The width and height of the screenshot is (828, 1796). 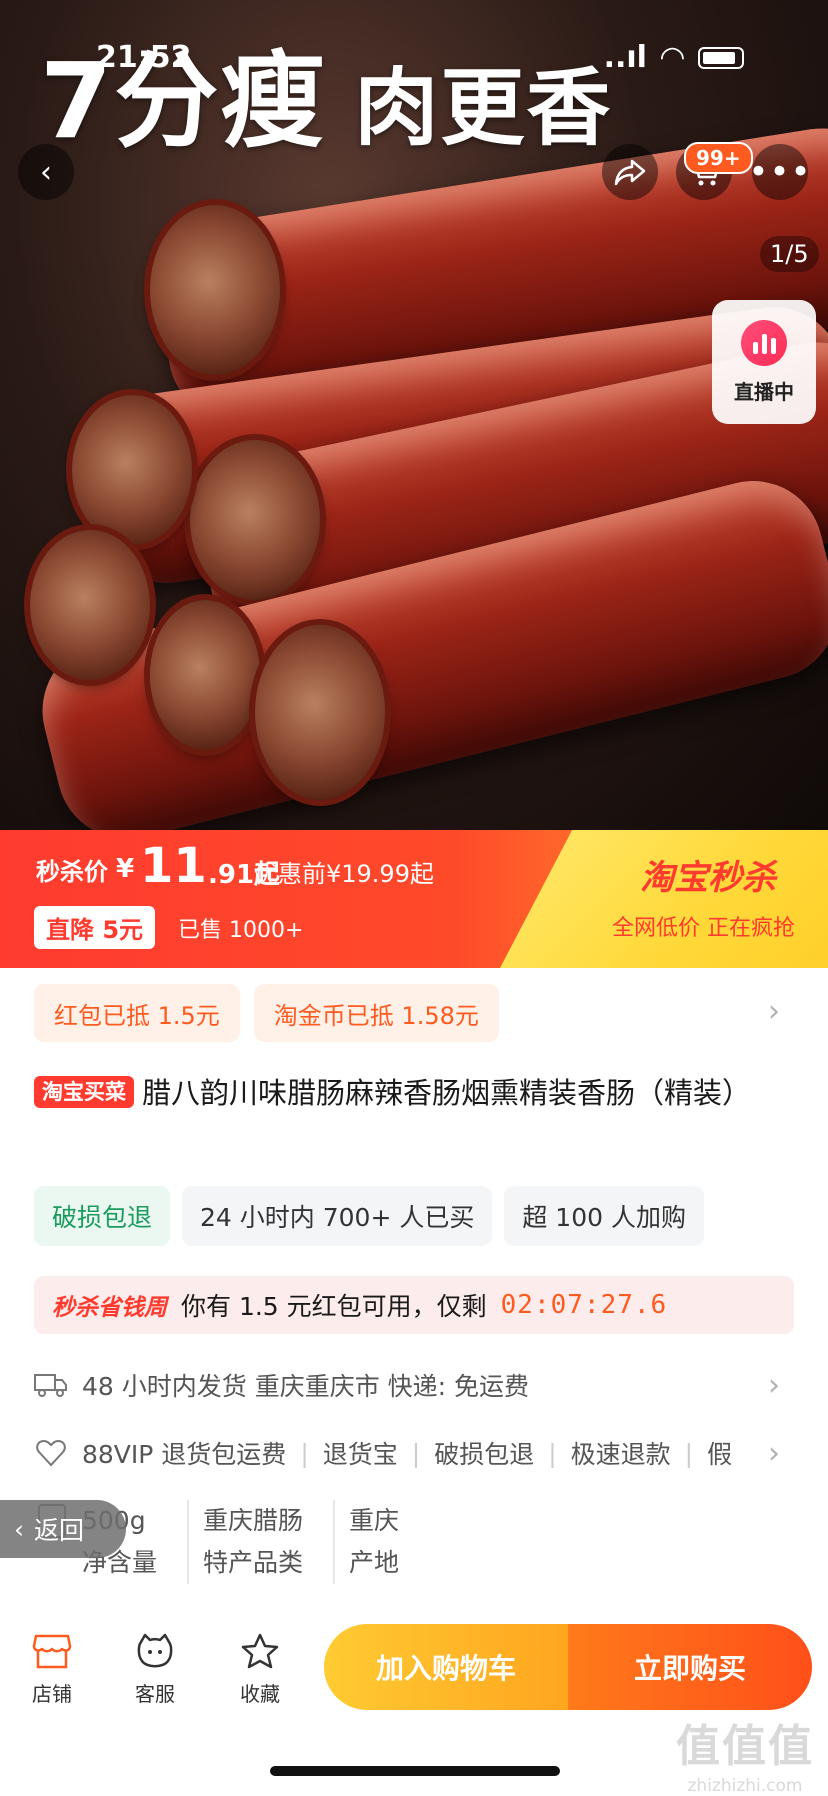 What do you see at coordinates (260, 1669) in the screenshot?
I see `favorite-button: 收藏` at bounding box center [260, 1669].